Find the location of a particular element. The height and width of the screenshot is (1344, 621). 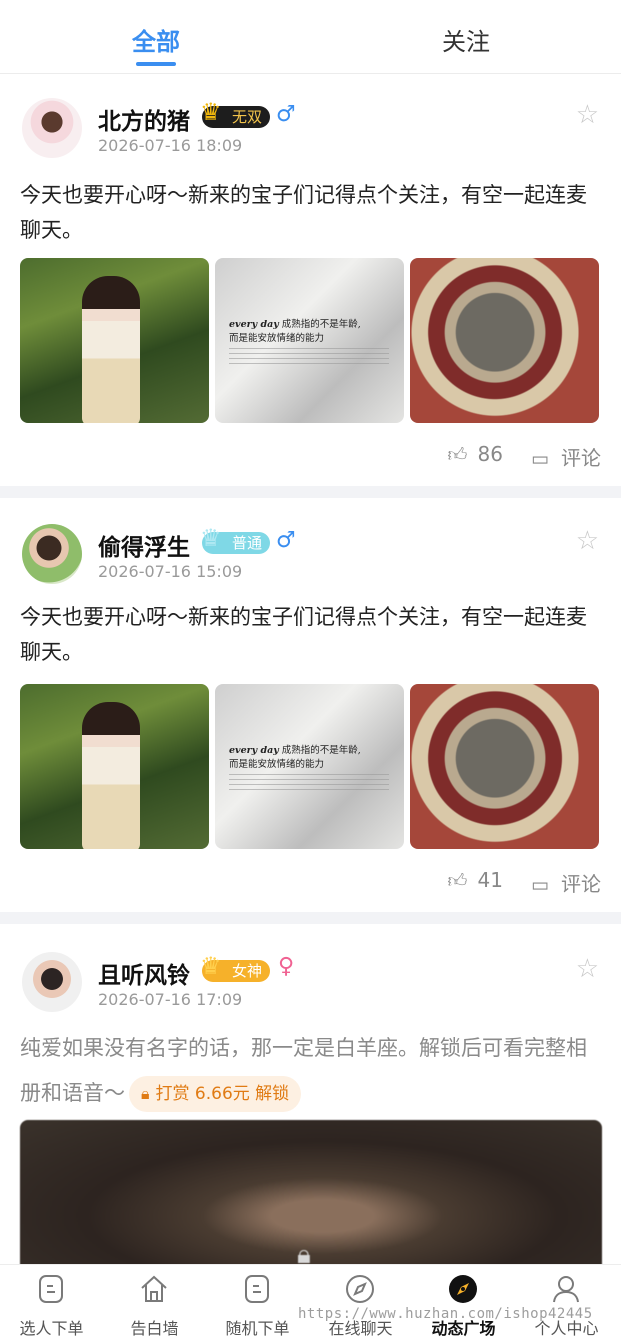

badge-label: 无双 is located at coordinates (247, 117).